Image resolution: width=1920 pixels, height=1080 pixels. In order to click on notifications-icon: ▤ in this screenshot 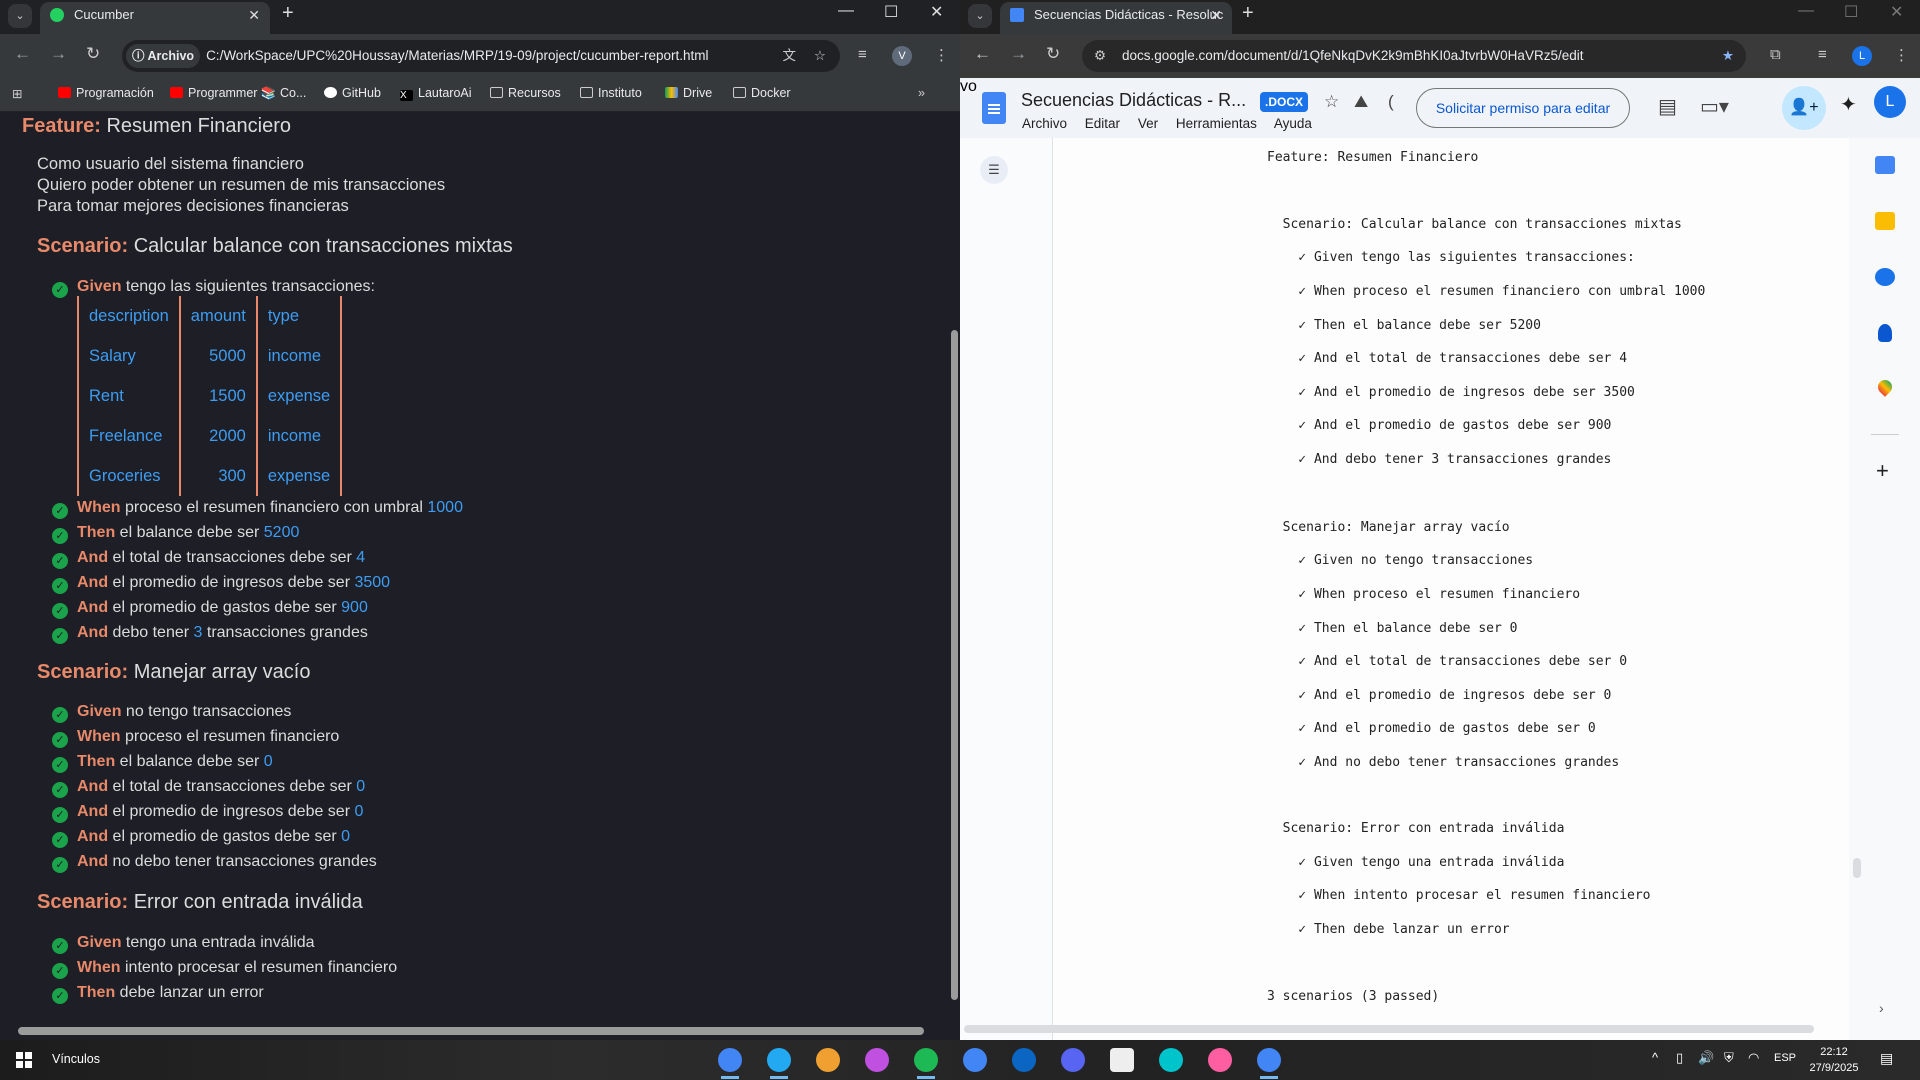, I will do `click(1886, 1058)`.